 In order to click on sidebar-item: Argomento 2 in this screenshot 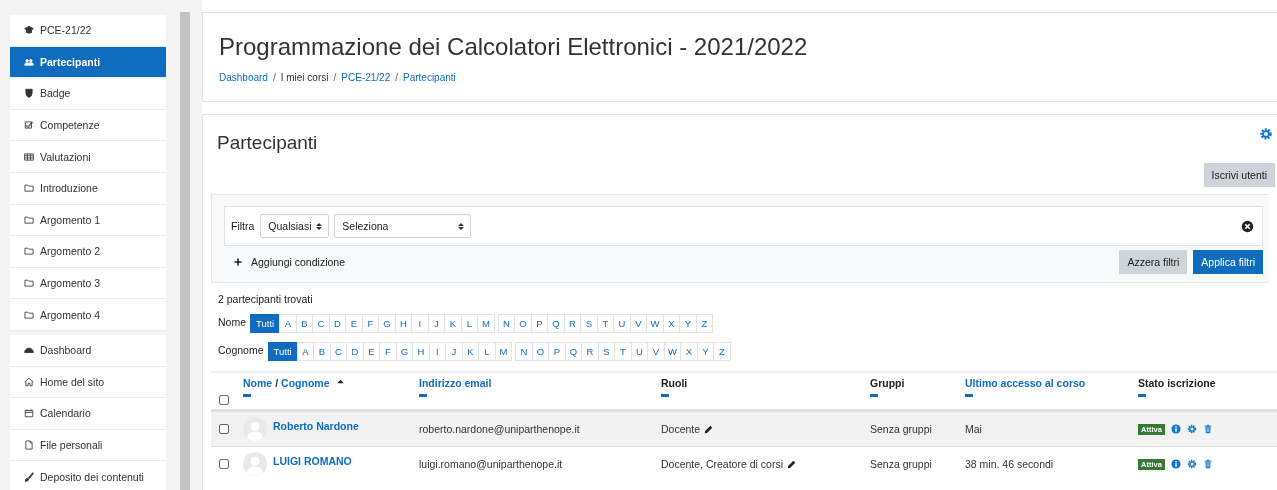, I will do `click(88, 252)`.